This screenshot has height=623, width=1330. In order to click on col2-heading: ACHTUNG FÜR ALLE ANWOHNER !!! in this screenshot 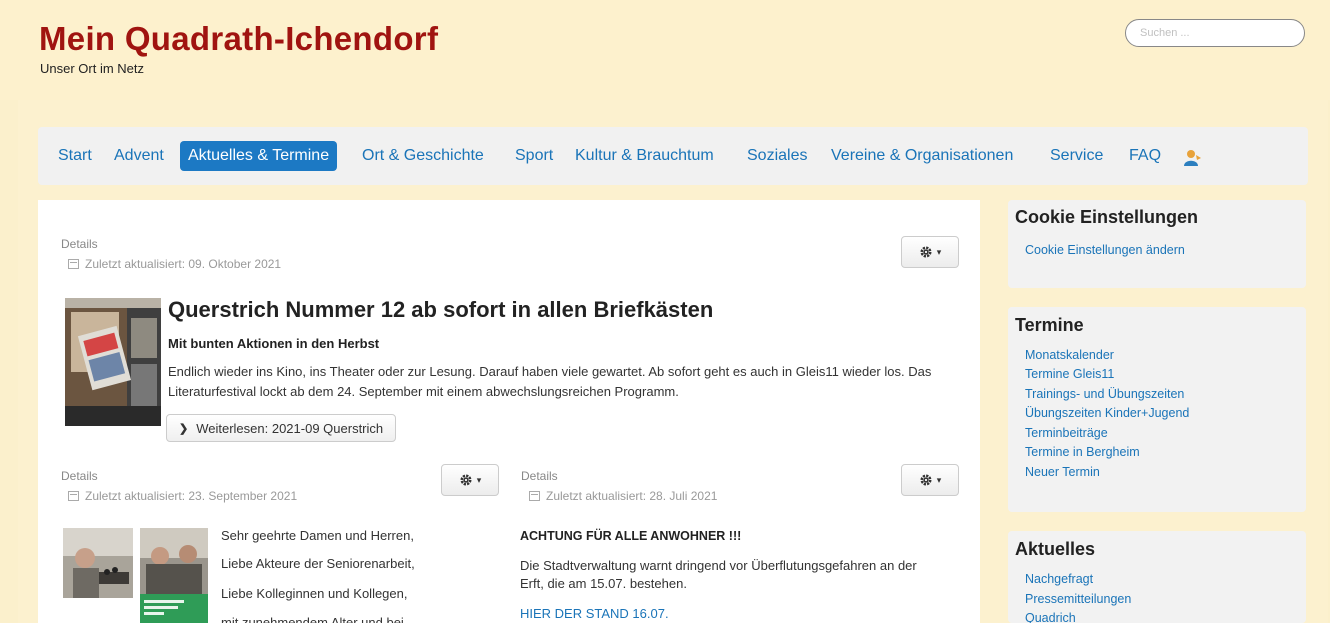, I will do `click(631, 536)`.